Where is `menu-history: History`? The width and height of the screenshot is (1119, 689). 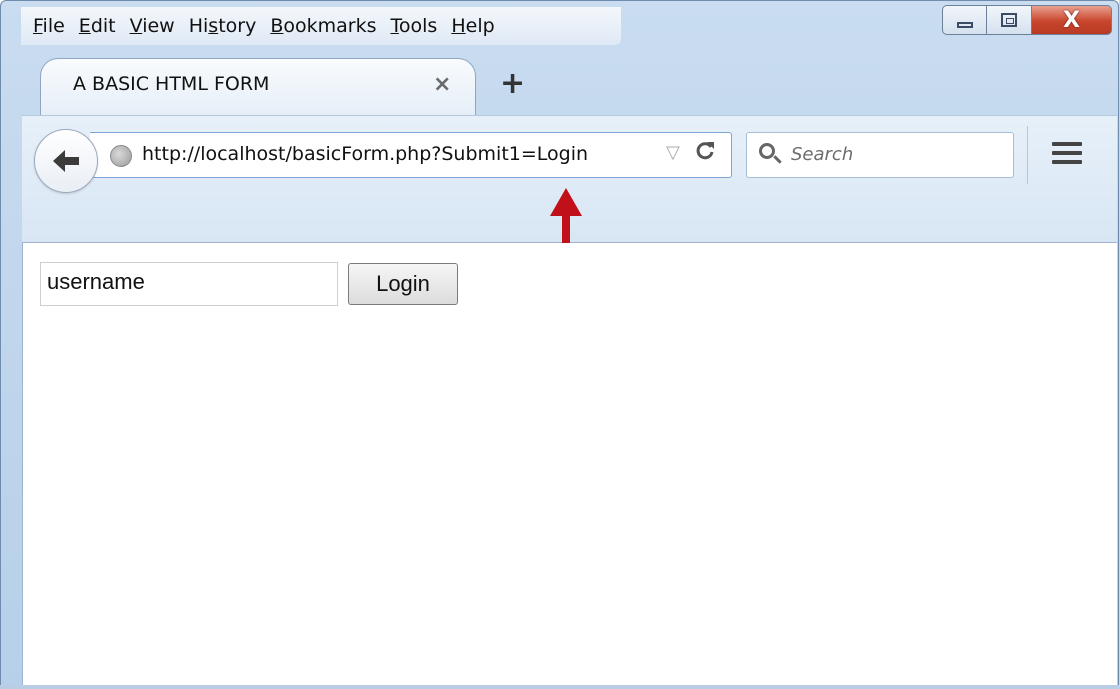 menu-history: History is located at coordinates (228, 26).